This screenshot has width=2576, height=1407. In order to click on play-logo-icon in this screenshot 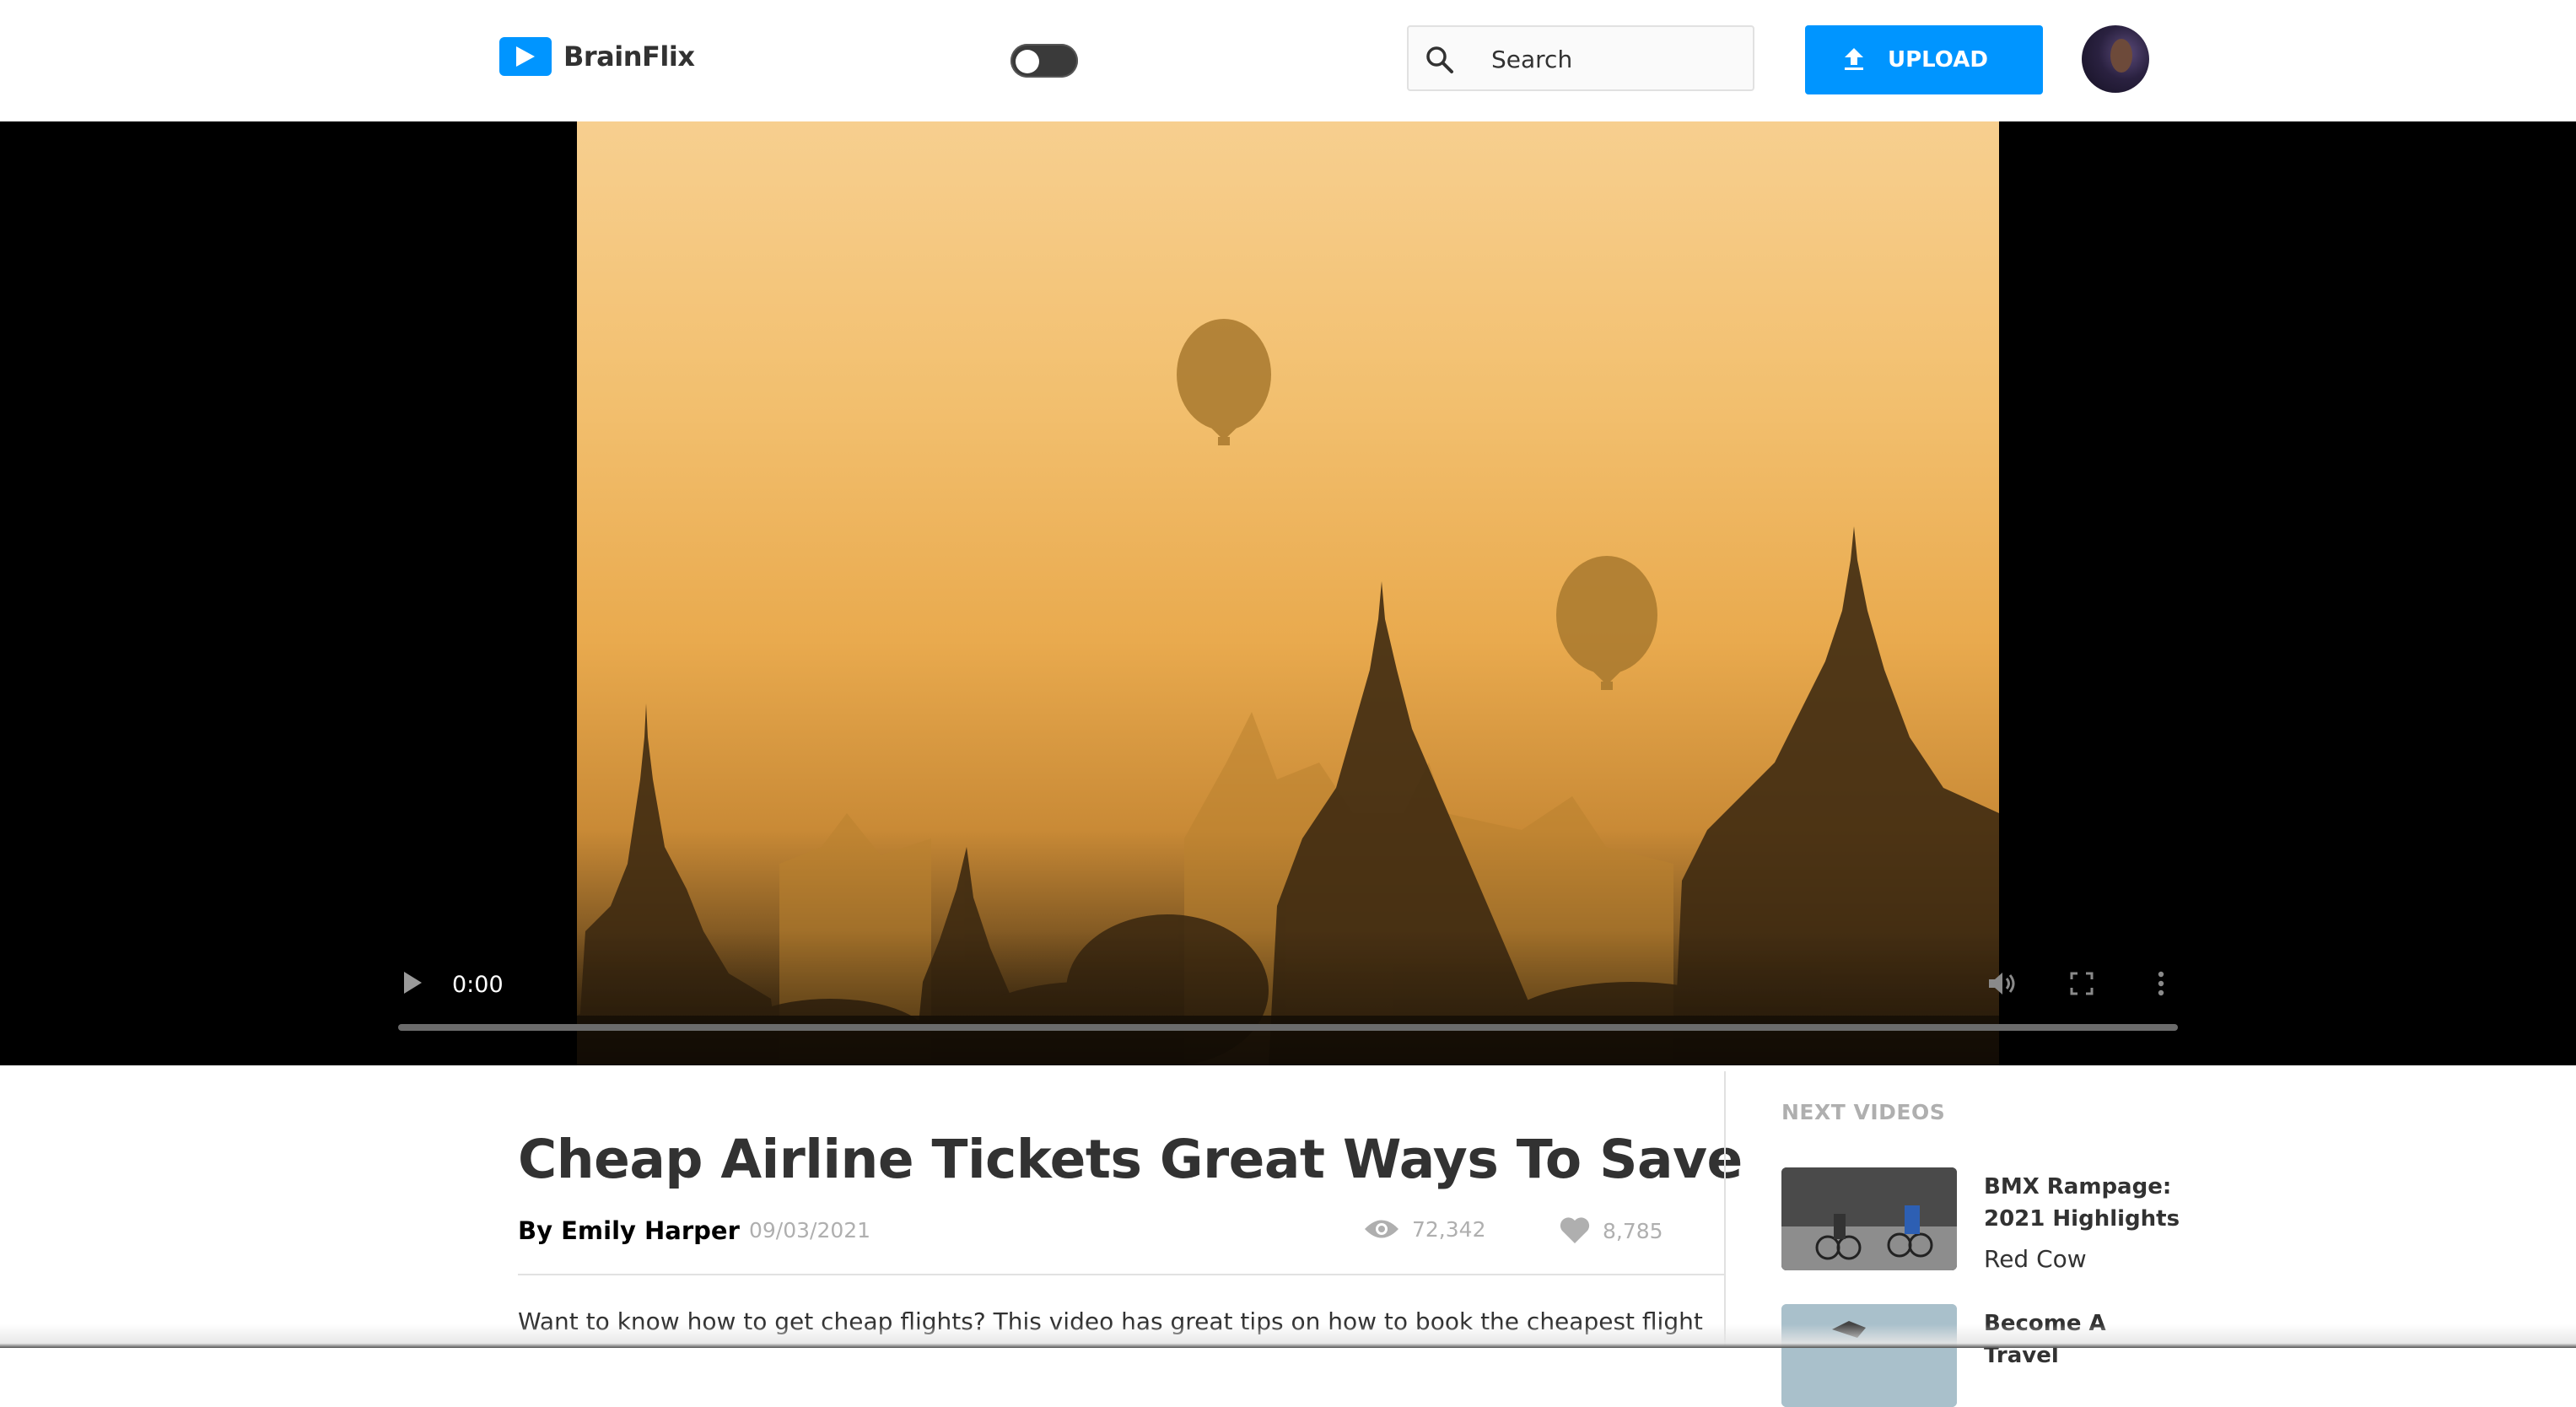, I will do `click(525, 56)`.